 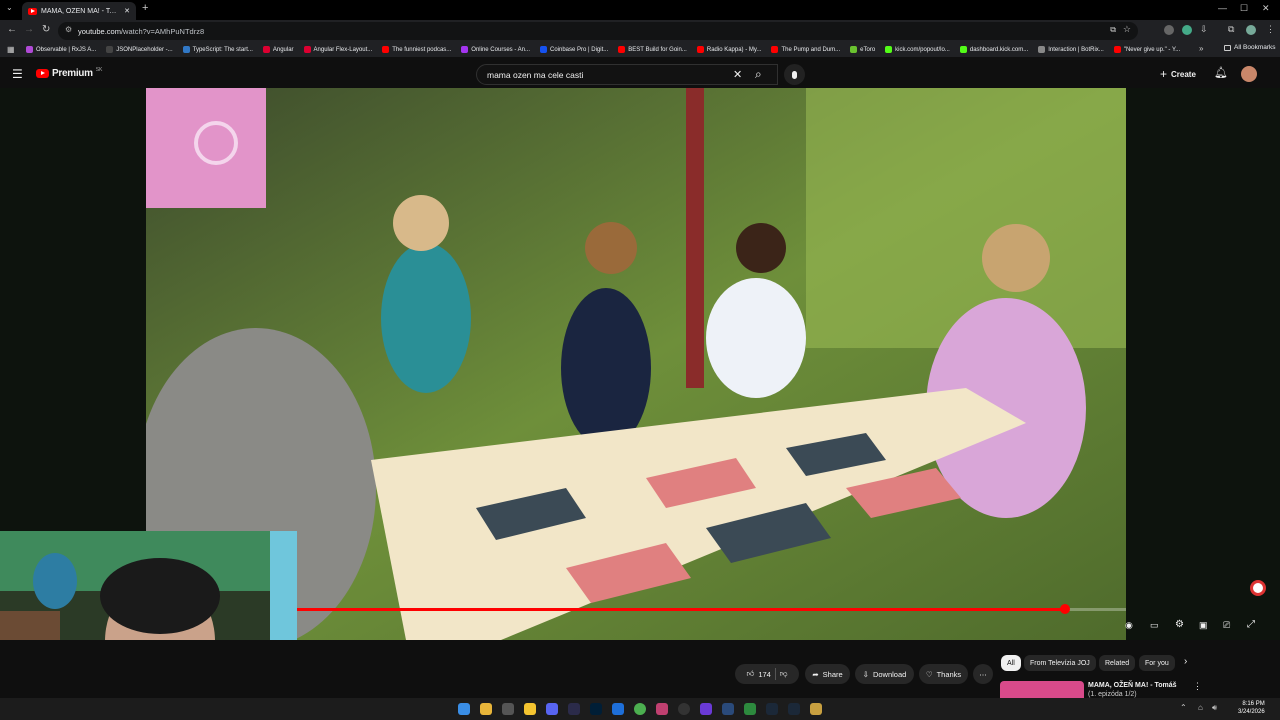 What do you see at coordinates (827, 674) in the screenshot?
I see `share-button: ➦ Share` at bounding box center [827, 674].